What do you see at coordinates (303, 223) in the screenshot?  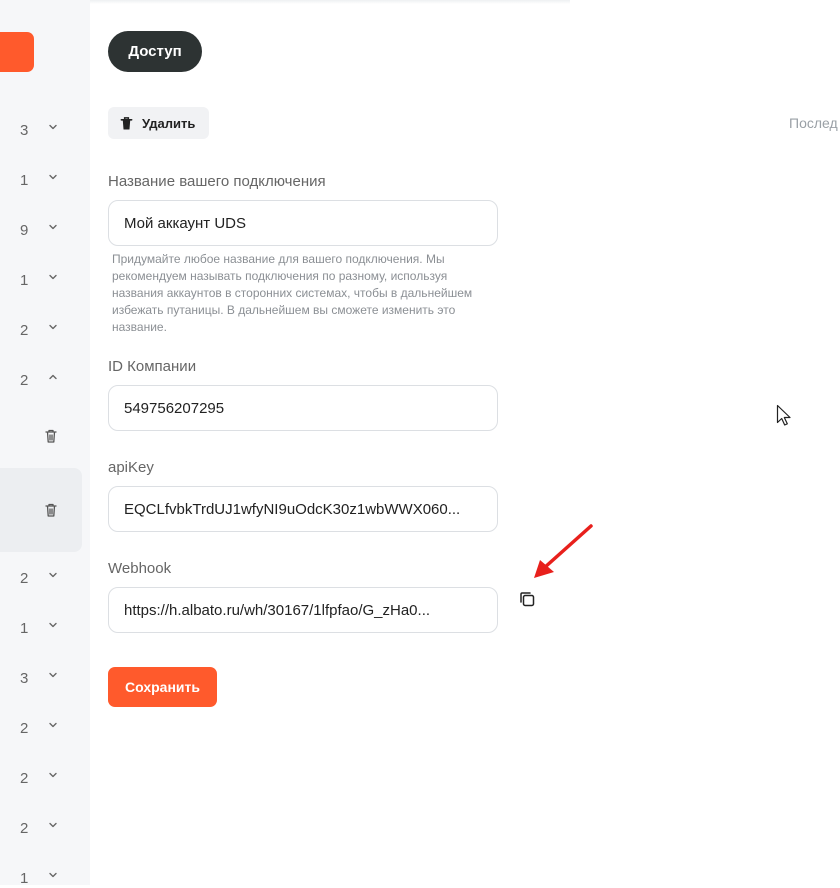 I see `connection-name-input: Мой аккаунт UDS` at bounding box center [303, 223].